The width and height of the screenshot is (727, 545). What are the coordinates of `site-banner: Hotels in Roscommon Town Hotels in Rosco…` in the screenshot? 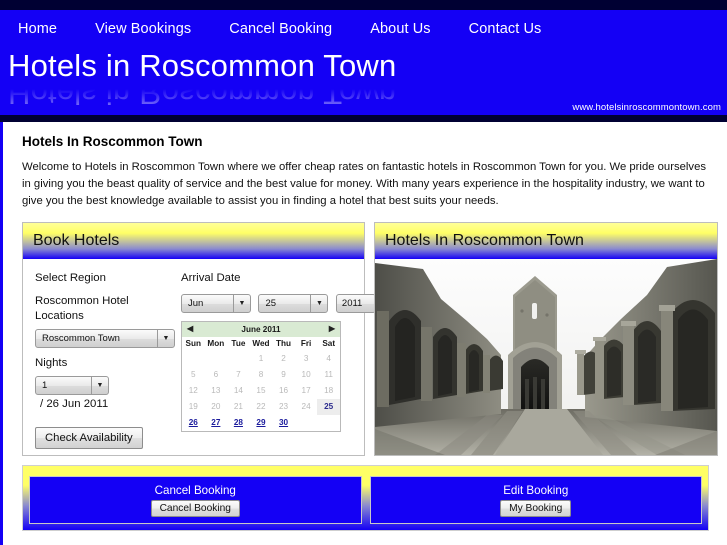 It's located at (363, 81).